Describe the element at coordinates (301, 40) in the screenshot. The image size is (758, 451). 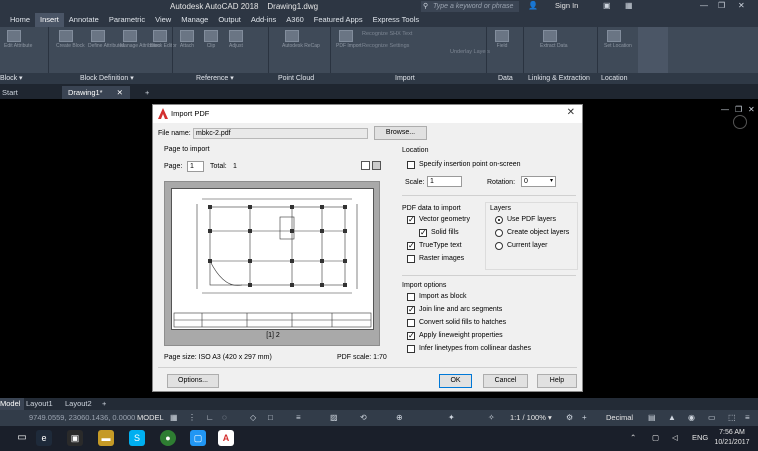
I see `recap-button: Autodesk ReCap` at that location.